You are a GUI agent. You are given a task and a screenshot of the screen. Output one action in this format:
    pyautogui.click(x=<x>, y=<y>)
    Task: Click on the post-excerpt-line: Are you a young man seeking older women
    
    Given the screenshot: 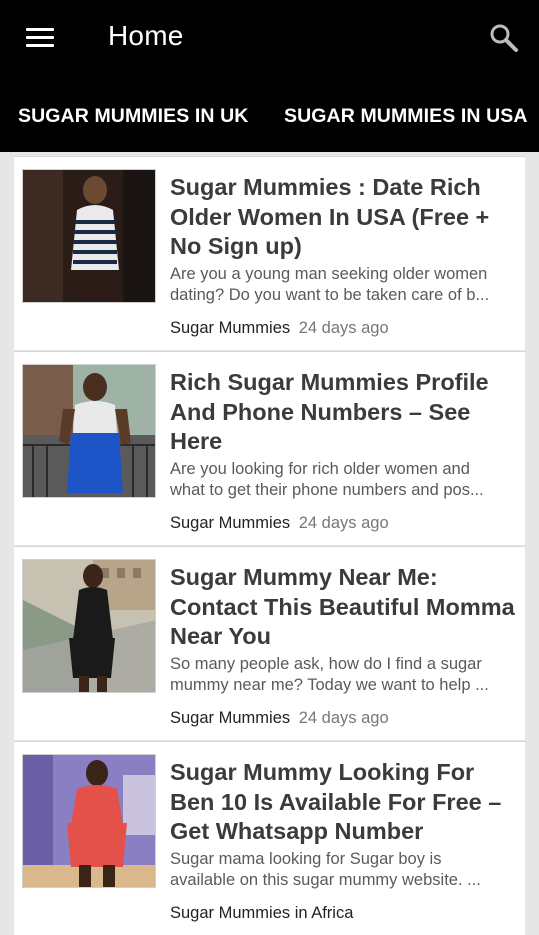 What is the action you would take?
    pyautogui.click(x=329, y=274)
    